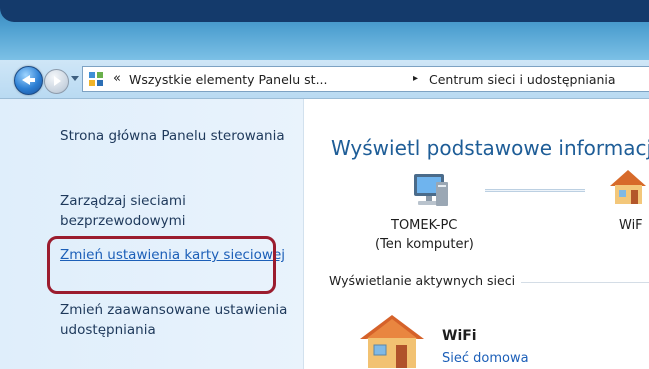 This screenshot has height=369, width=649. What do you see at coordinates (631, 225) in the screenshot?
I see `network-name-top: WiF` at bounding box center [631, 225].